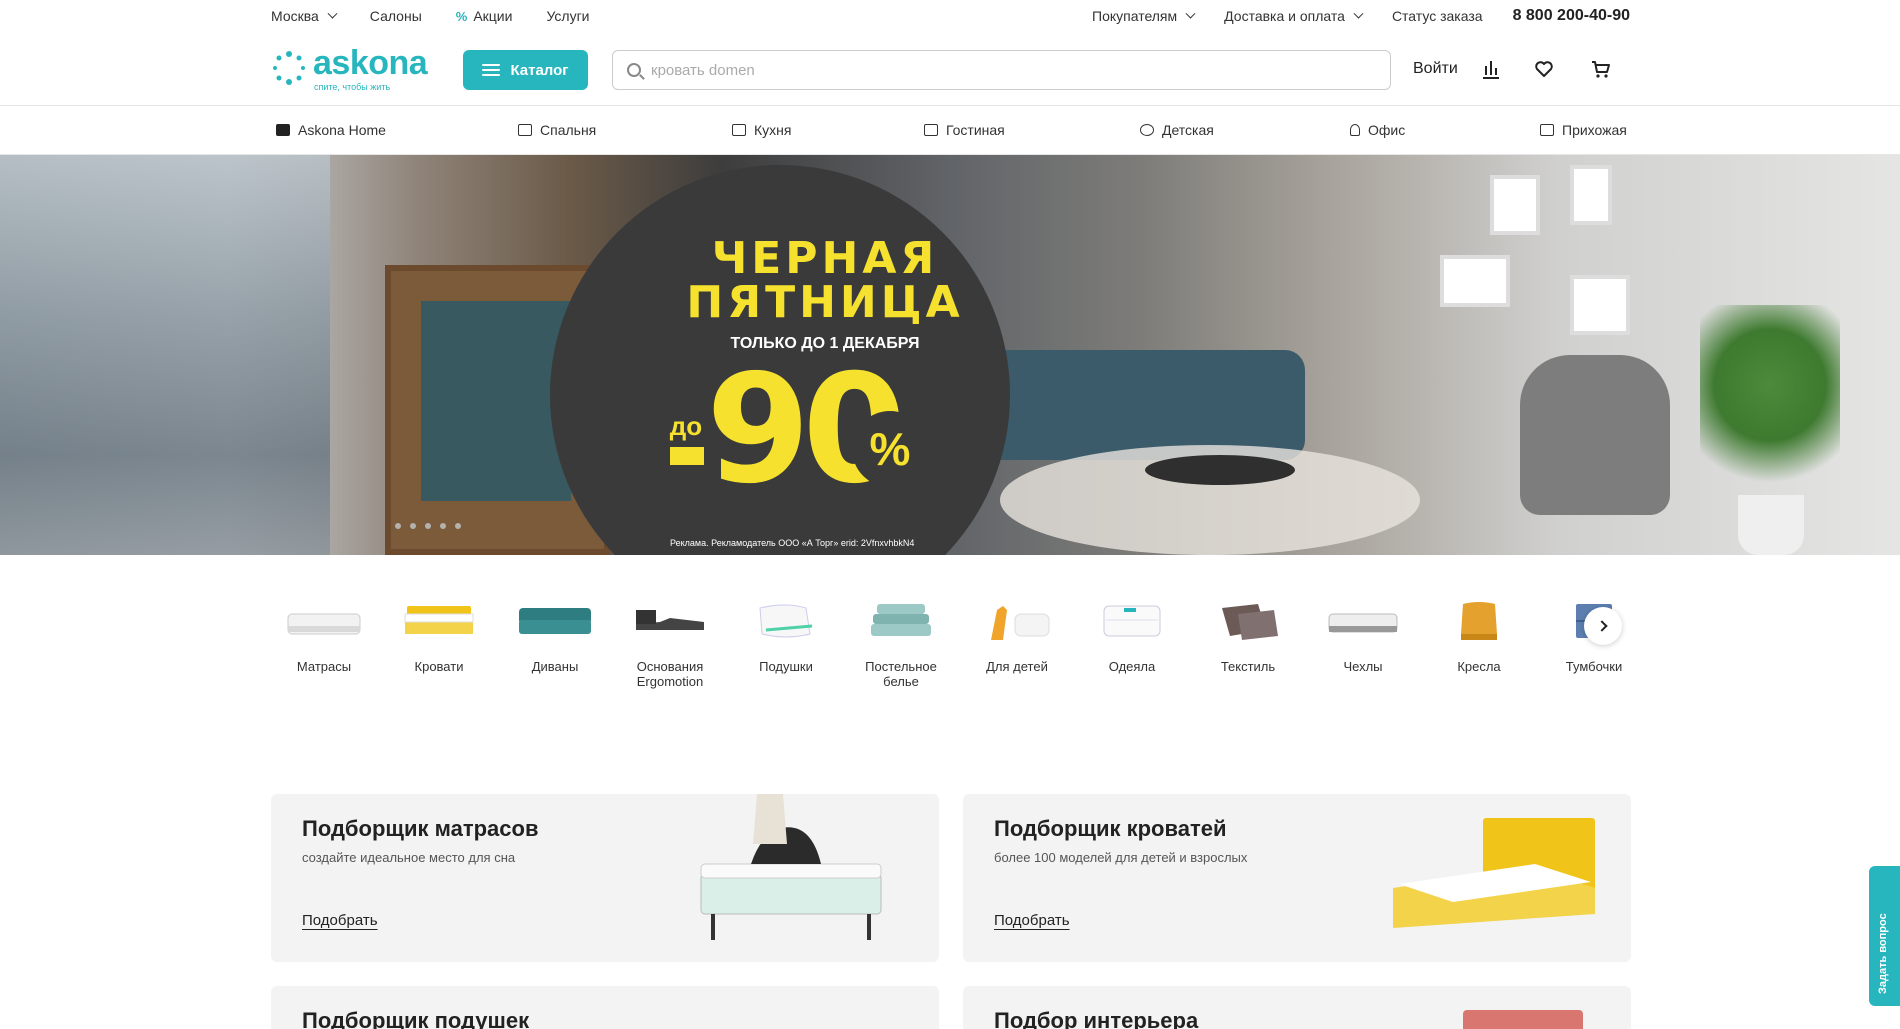 This screenshot has width=1900, height=1029. Describe the element at coordinates (1595, 435) in the screenshot. I see `hero-armchair-photo` at that location.